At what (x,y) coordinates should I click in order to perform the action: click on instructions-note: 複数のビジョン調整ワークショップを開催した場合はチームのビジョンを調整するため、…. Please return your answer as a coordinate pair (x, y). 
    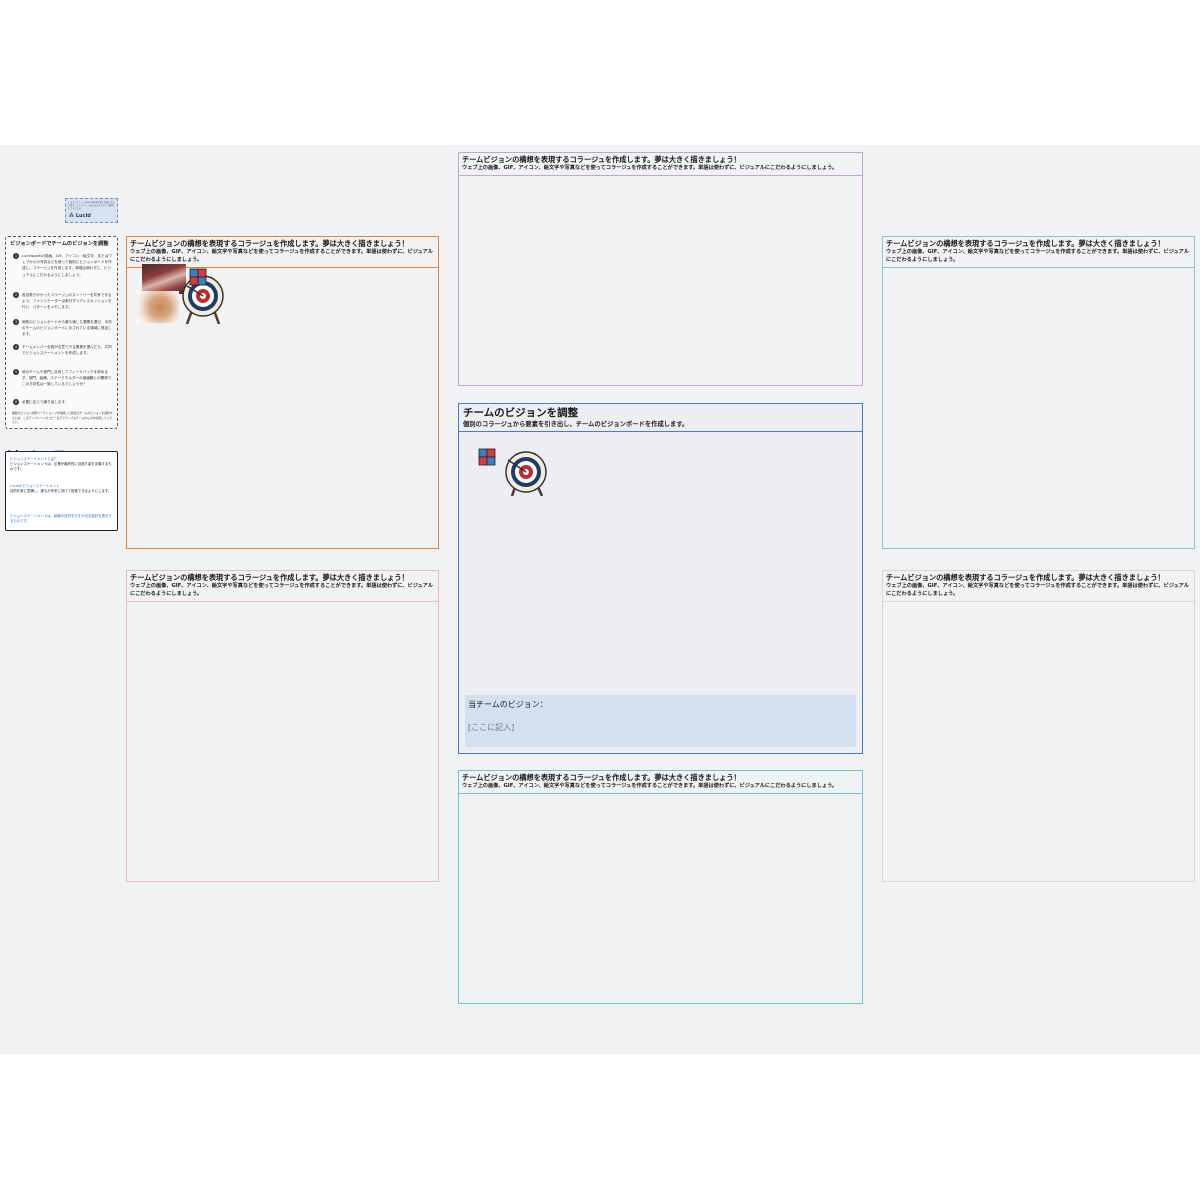
    Looking at the image, I should click on (62, 417).